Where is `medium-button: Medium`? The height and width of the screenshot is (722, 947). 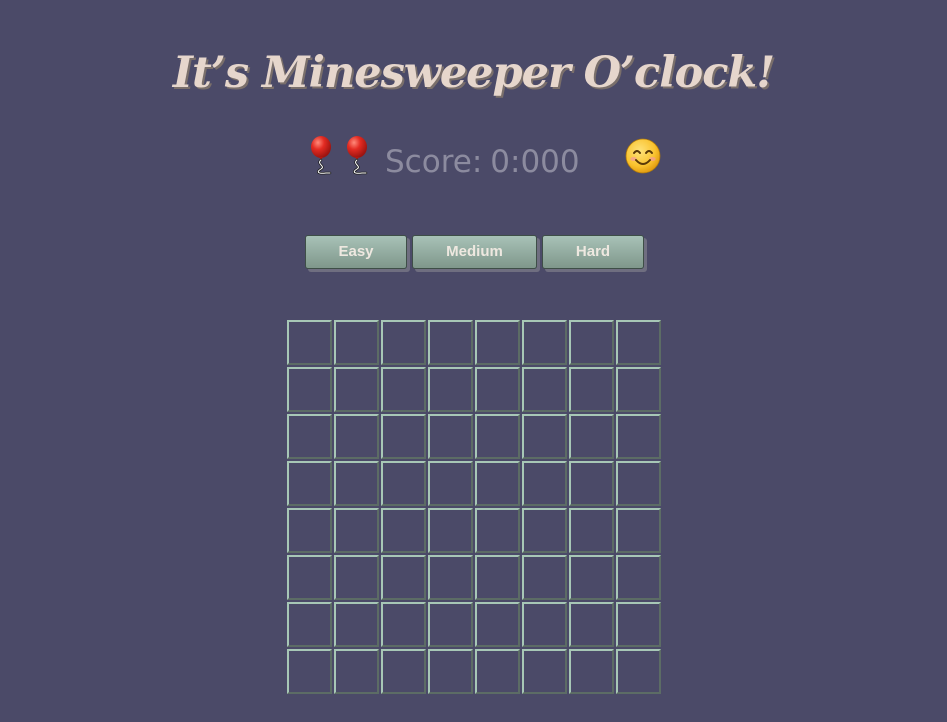
medium-button: Medium is located at coordinates (474, 252).